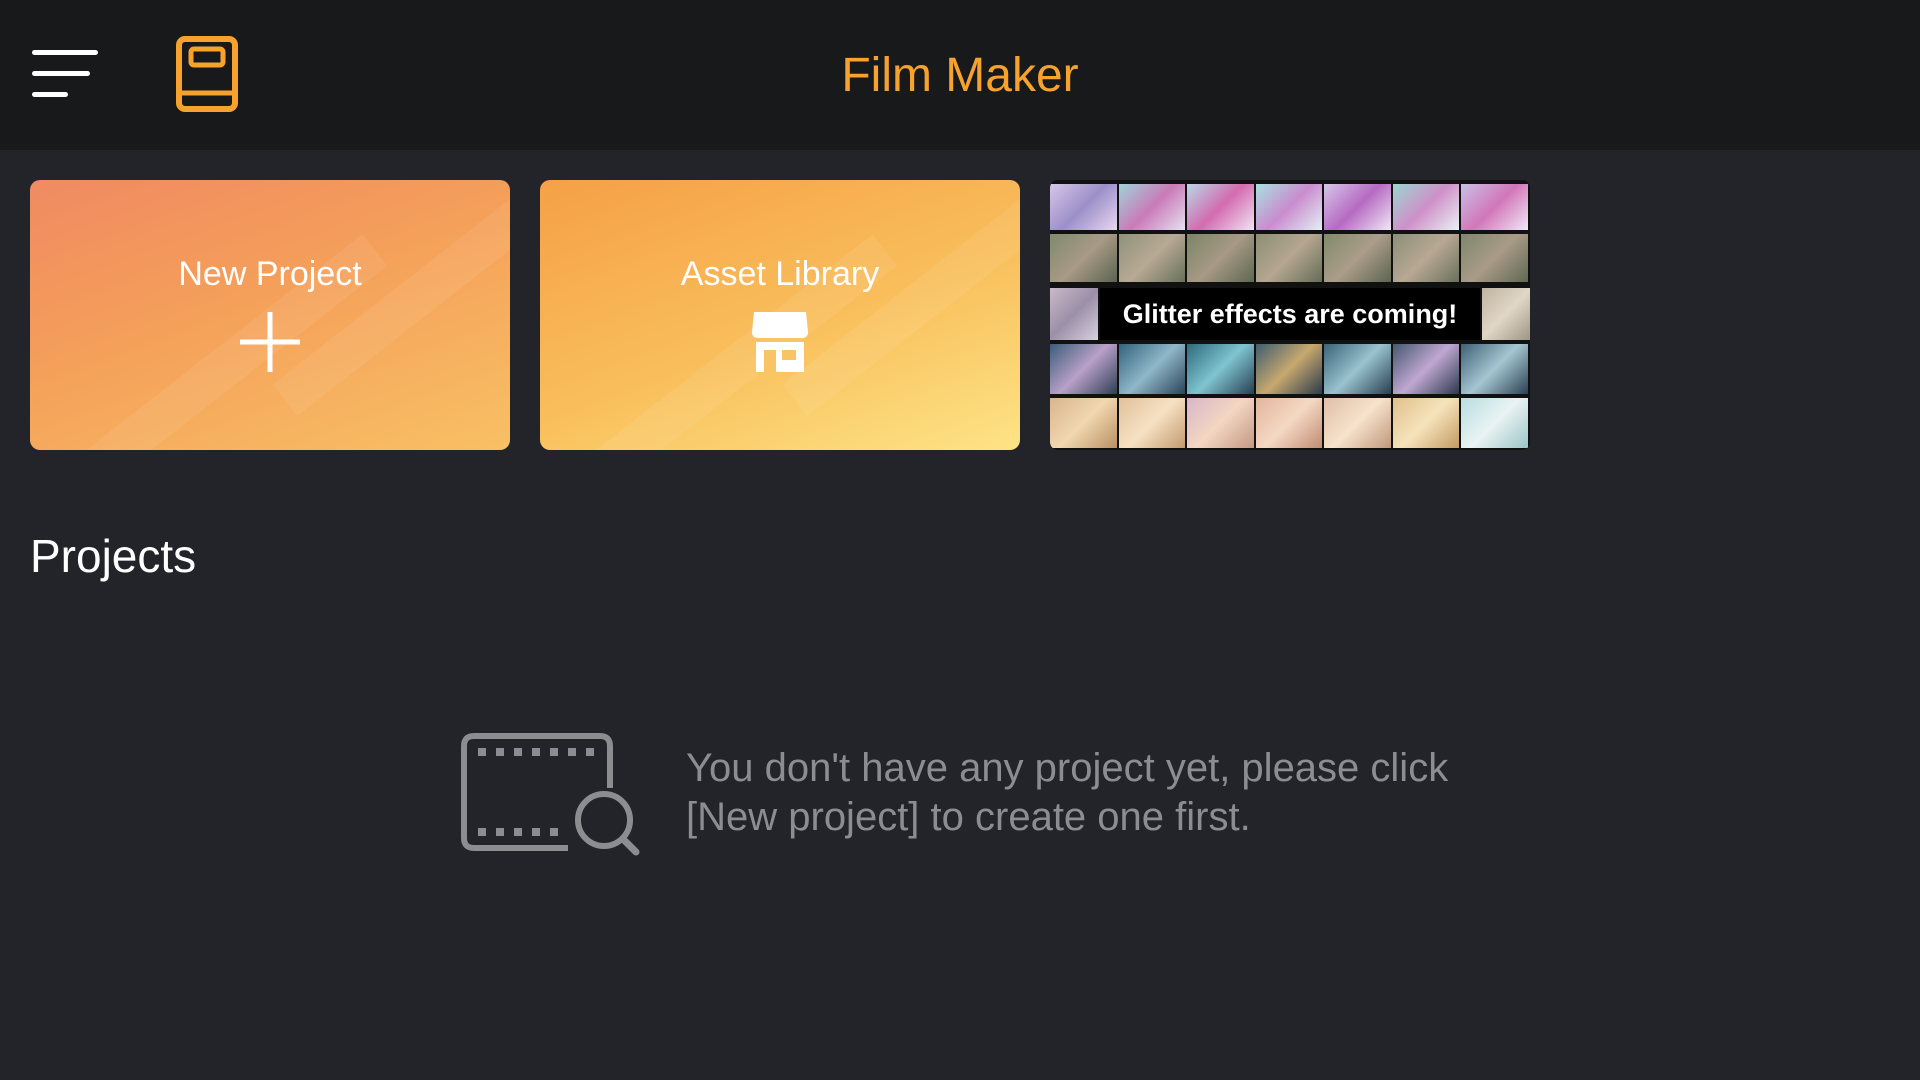 The image size is (1920, 1080). I want to click on new-project-label: New Project, so click(270, 274).